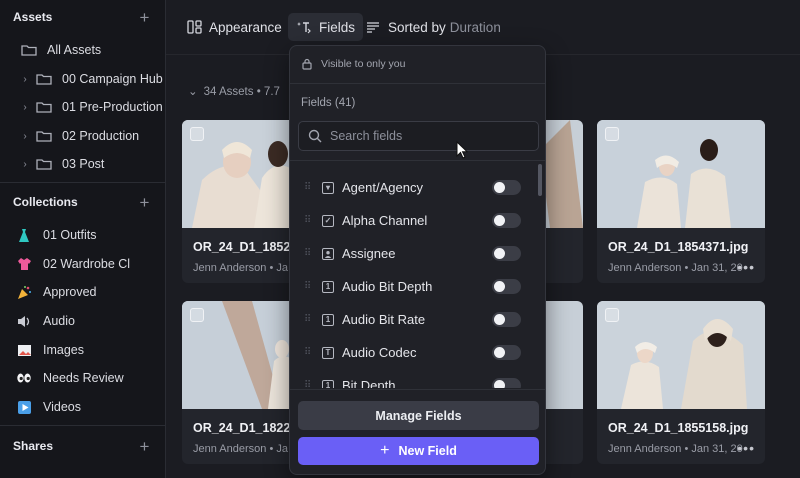 Image resolution: width=800 pixels, height=478 pixels. I want to click on sort-button: Sorted by Duration, so click(433, 27).